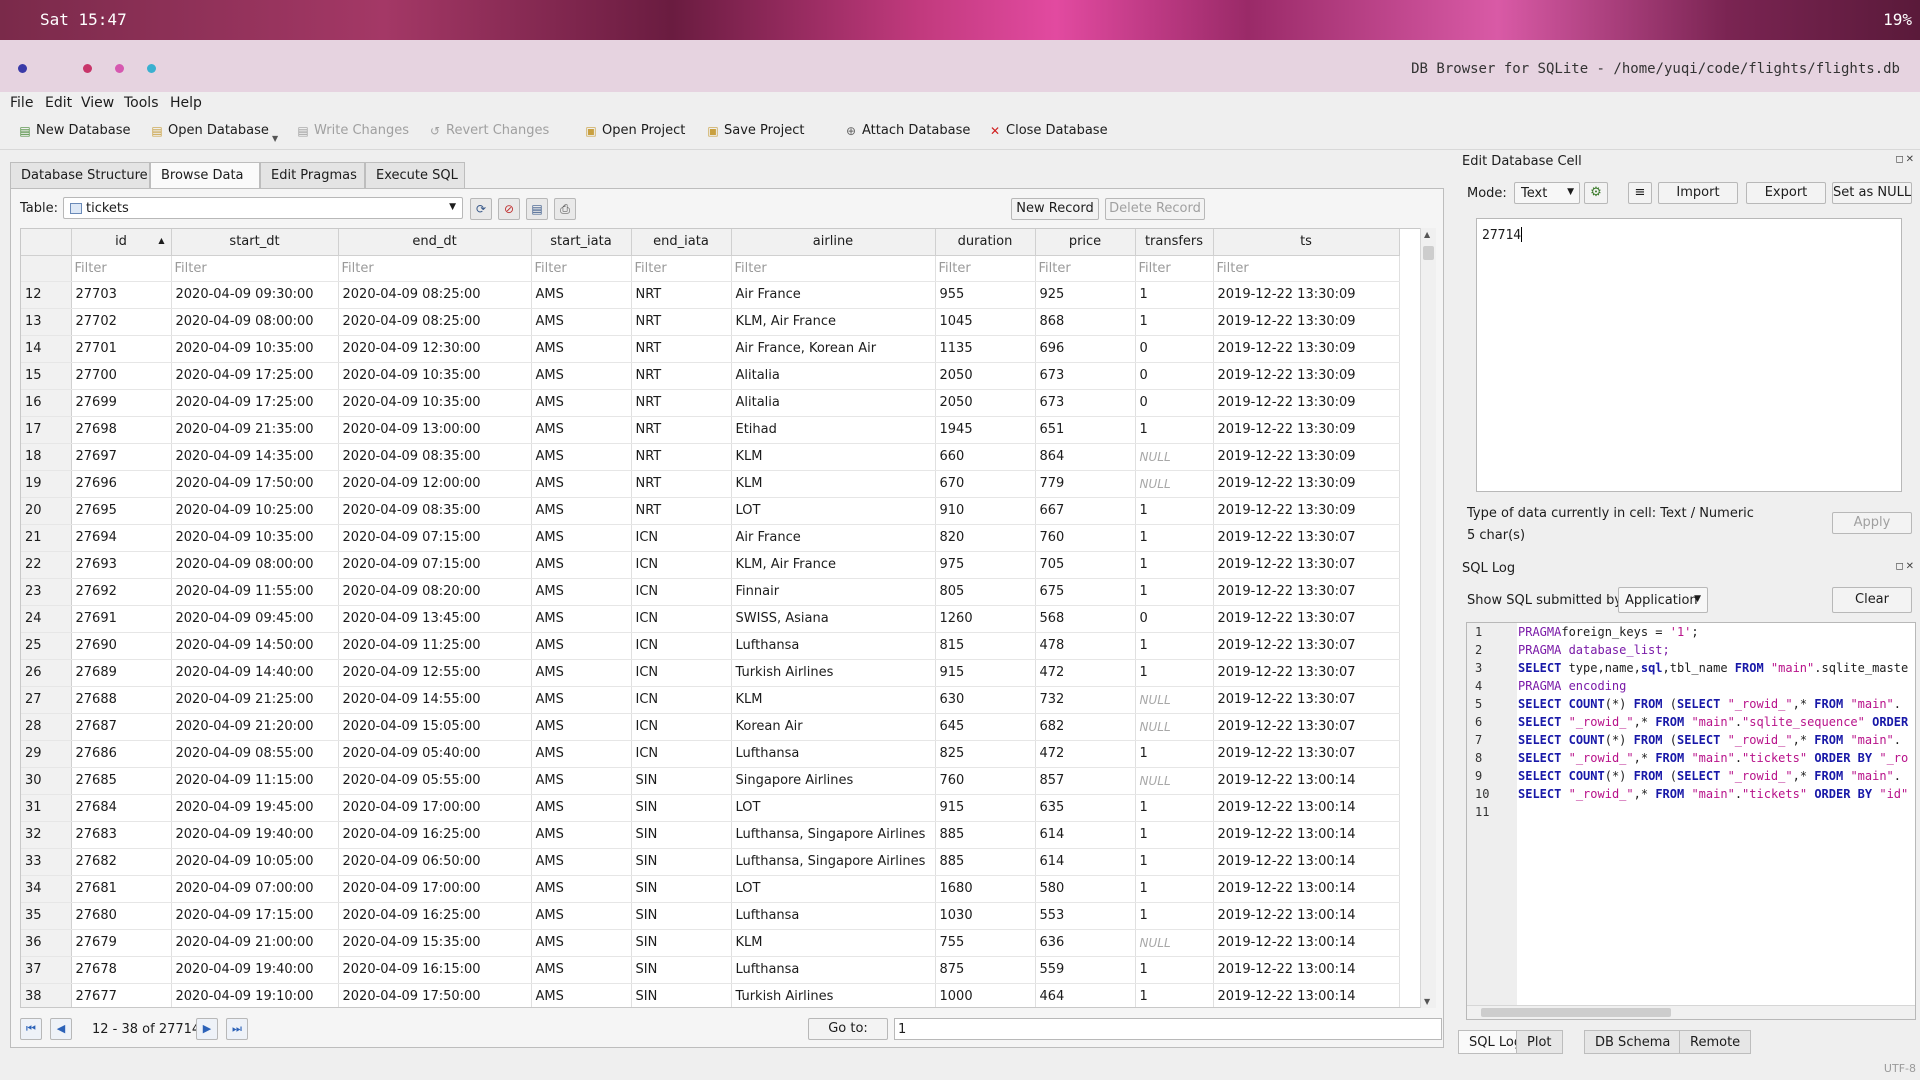 This screenshot has height=1080, width=1920. Describe the element at coordinates (1085, 727) in the screenshot. I see `table-cell: 682` at that location.